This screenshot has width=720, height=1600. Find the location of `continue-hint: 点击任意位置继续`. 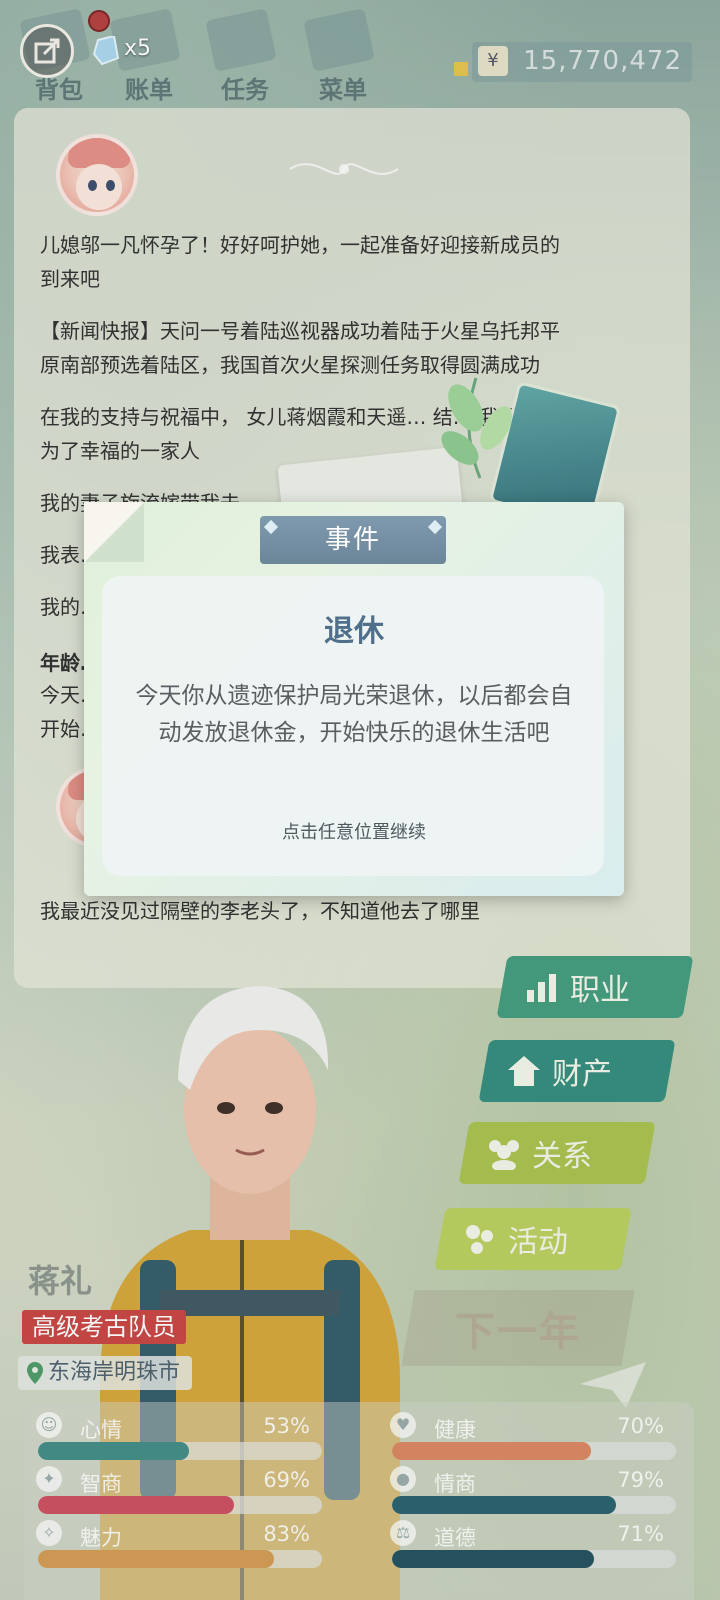

continue-hint: 点击任意位置继续 is located at coordinates (354, 832).